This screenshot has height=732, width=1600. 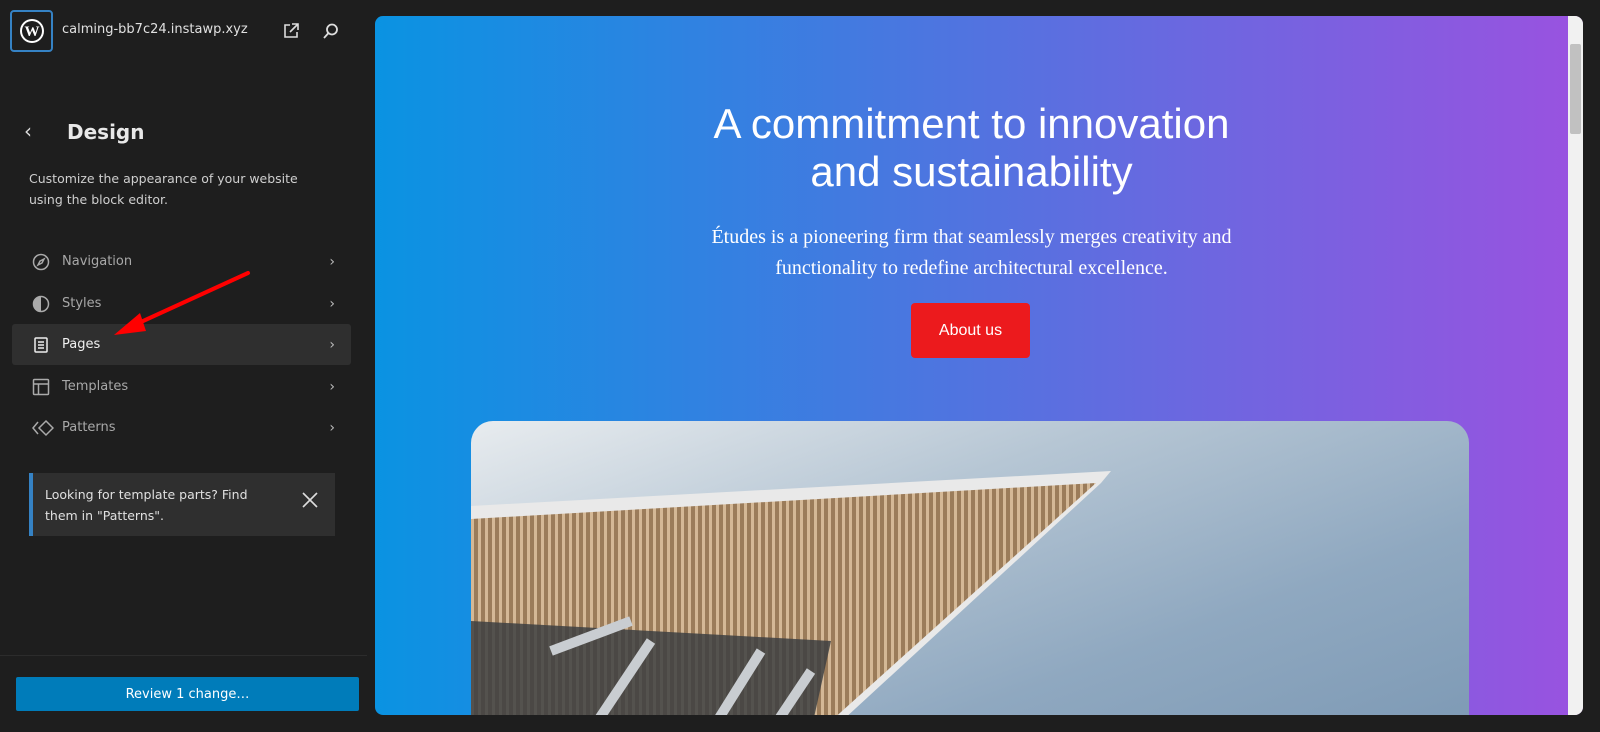 I want to click on patterns-icon, so click(x=43, y=427).